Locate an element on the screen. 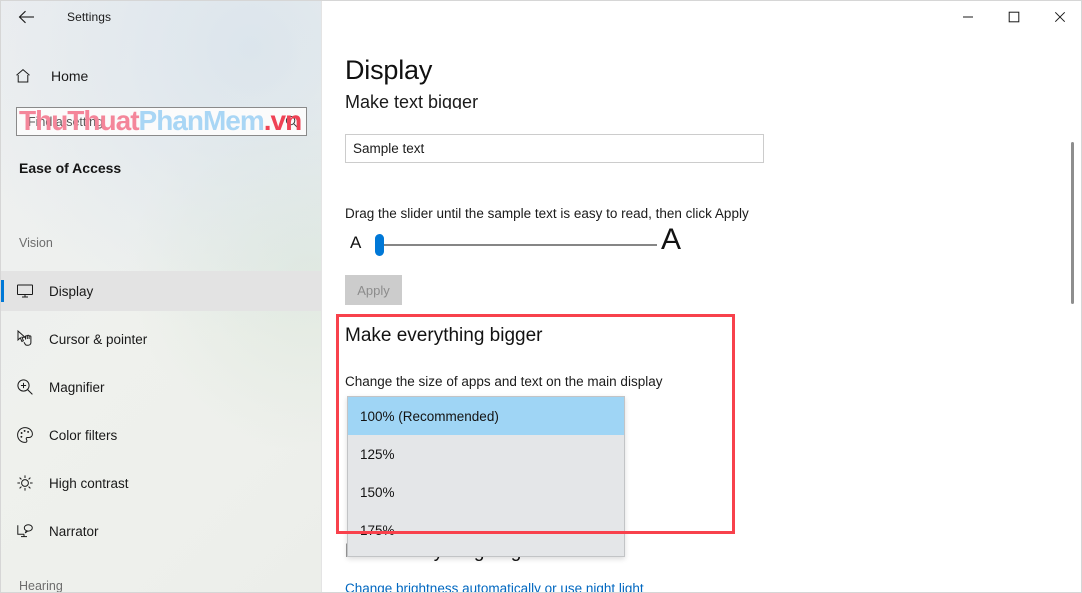 Image resolution: width=1082 pixels, height=593 pixels. slider-min-label: A is located at coordinates (356, 242).